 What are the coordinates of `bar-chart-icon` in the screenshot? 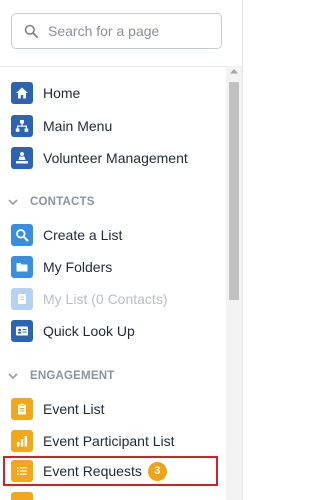 It's located at (22, 441).